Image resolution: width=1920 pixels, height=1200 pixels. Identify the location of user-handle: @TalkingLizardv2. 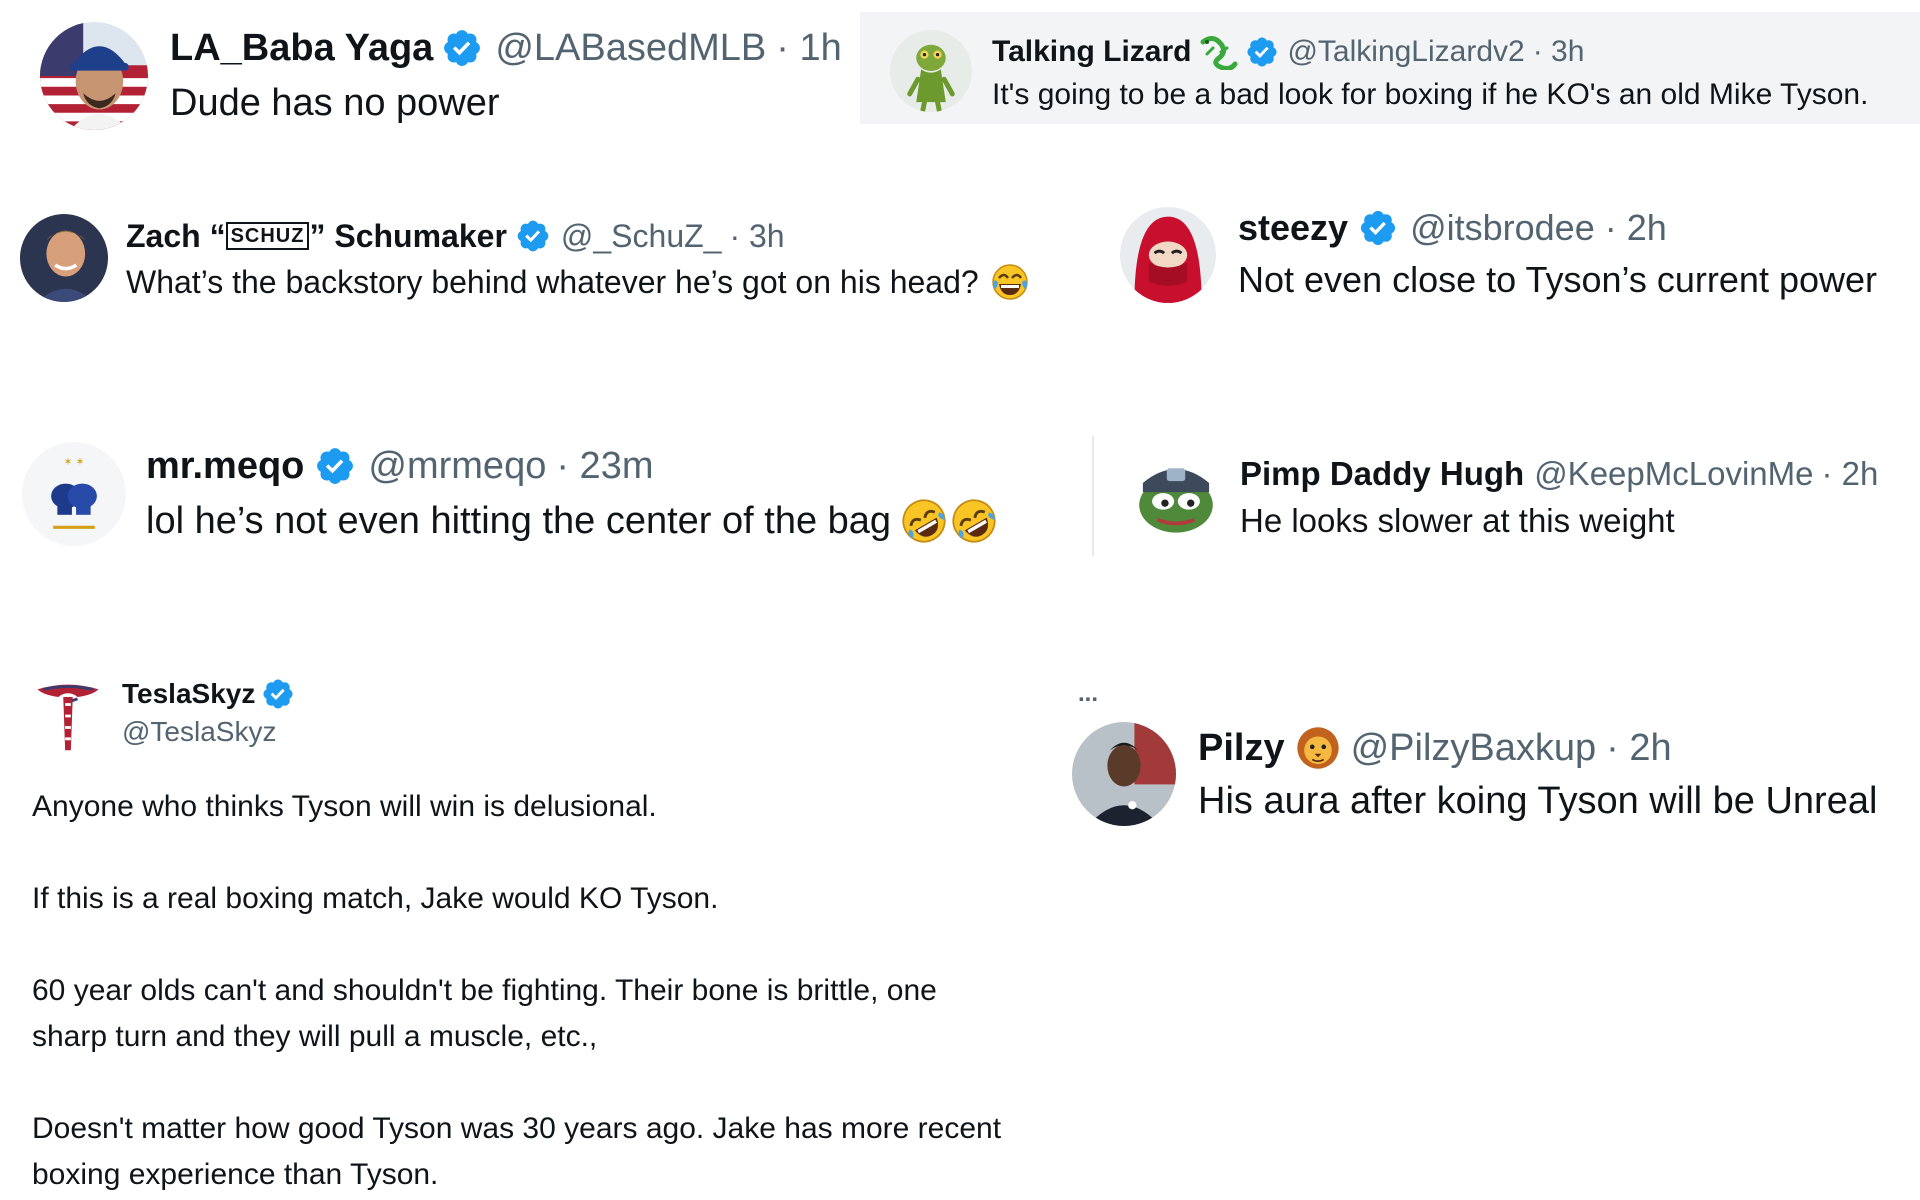
(1405, 52).